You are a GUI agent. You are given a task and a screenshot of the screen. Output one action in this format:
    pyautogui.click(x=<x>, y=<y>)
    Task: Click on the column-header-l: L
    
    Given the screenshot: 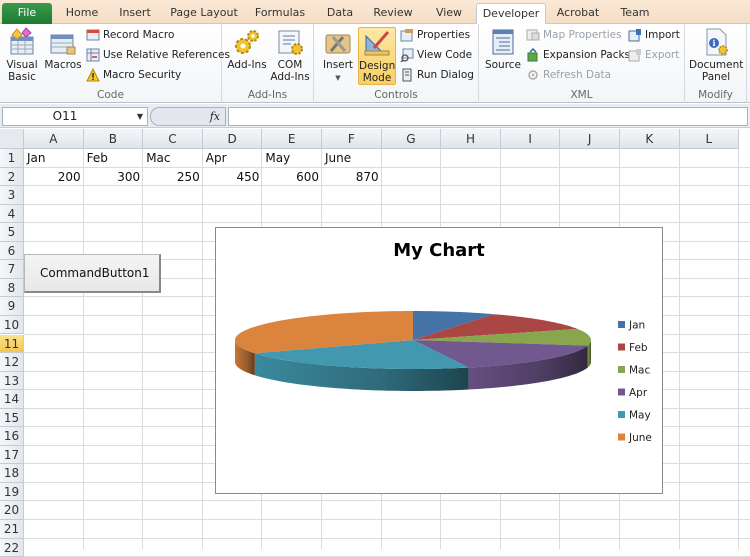 What is the action you would take?
    pyautogui.click(x=709, y=139)
    